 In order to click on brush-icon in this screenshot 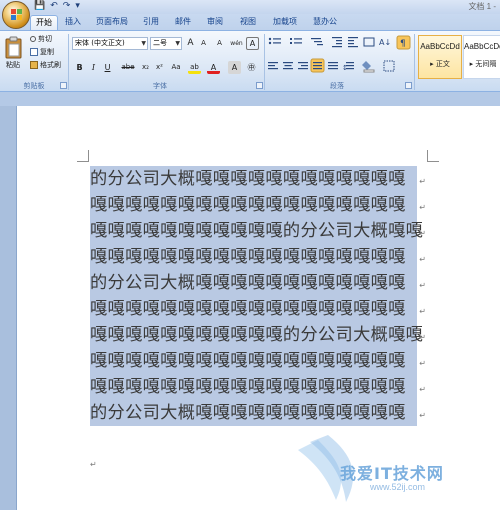, I will do `click(34, 65)`.